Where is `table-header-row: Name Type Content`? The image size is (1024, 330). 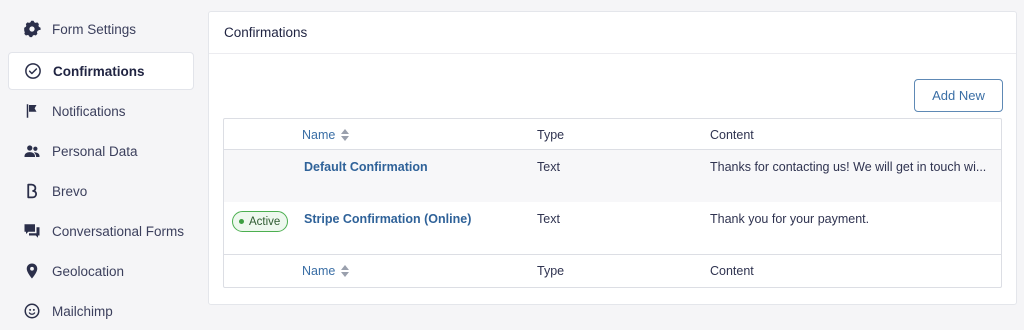
table-header-row: Name Type Content is located at coordinates (612, 134).